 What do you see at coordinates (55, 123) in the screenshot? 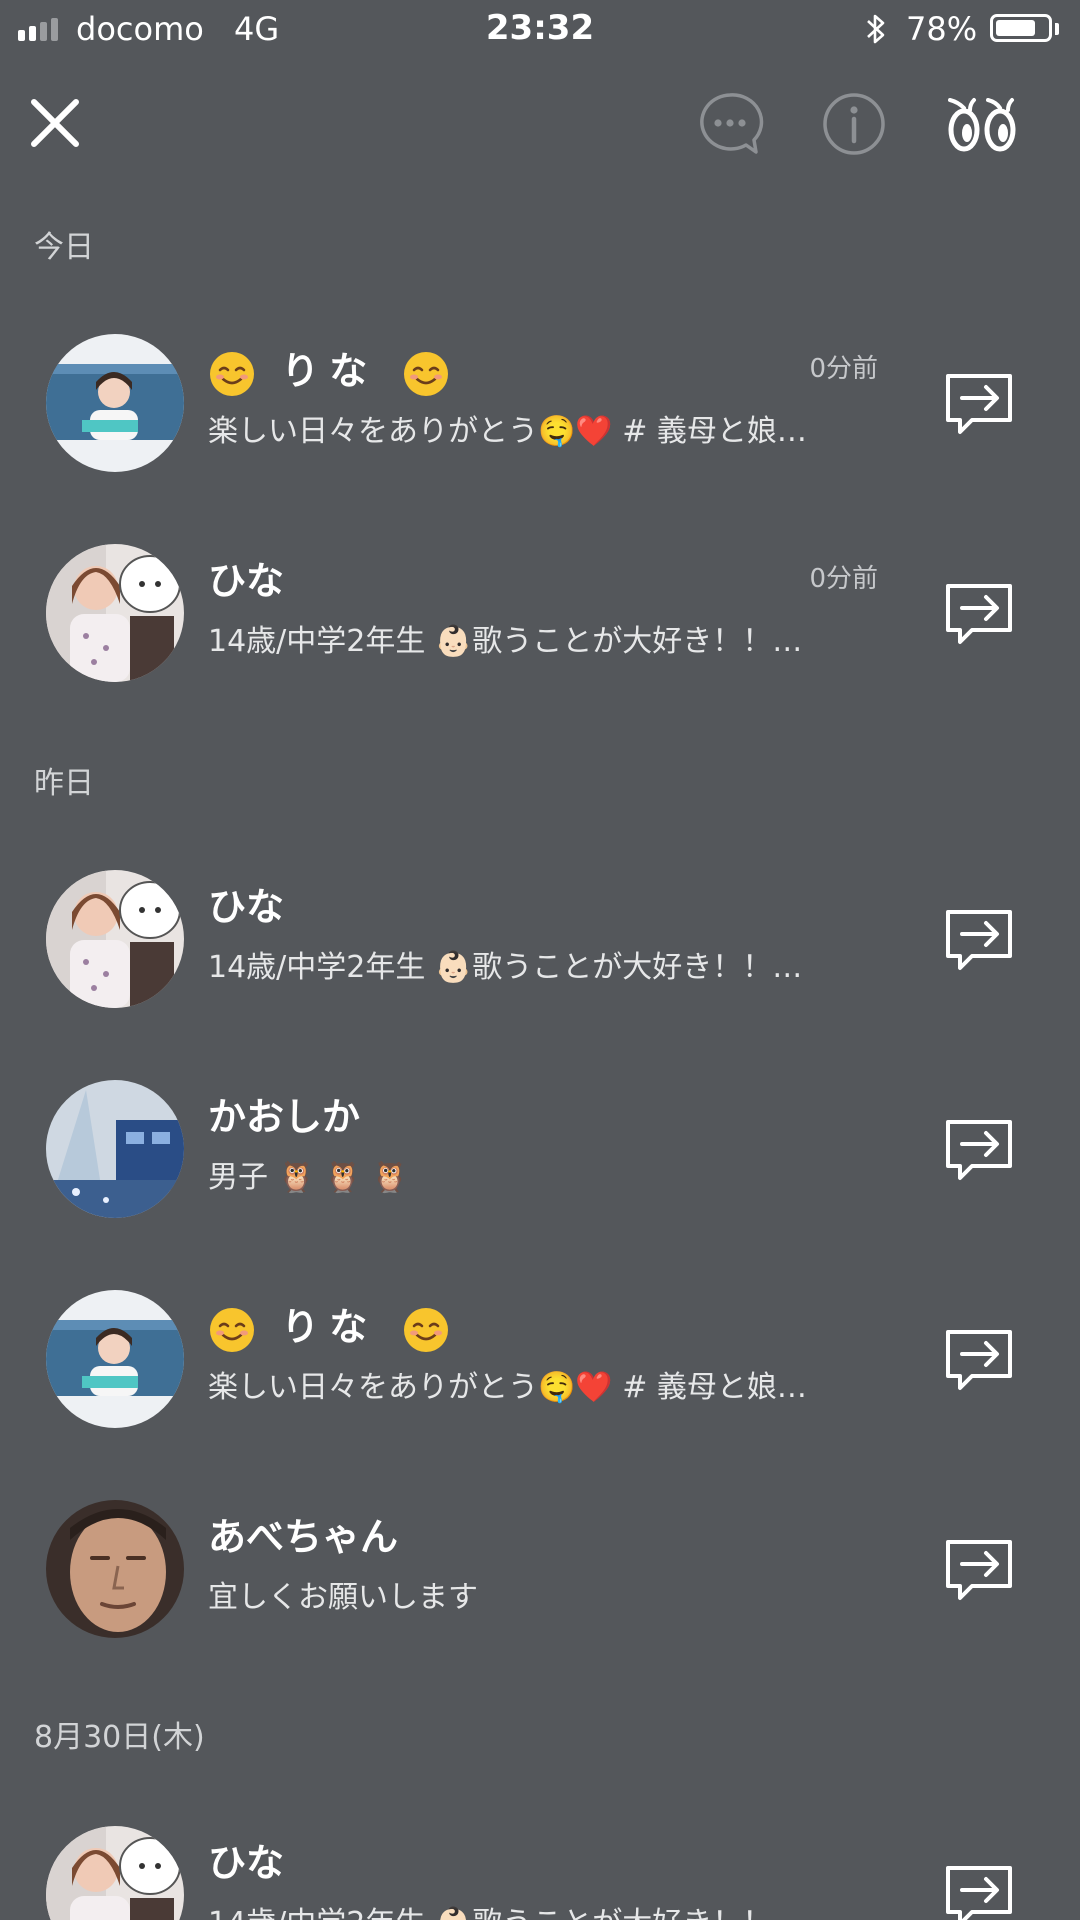
I see `close-button` at bounding box center [55, 123].